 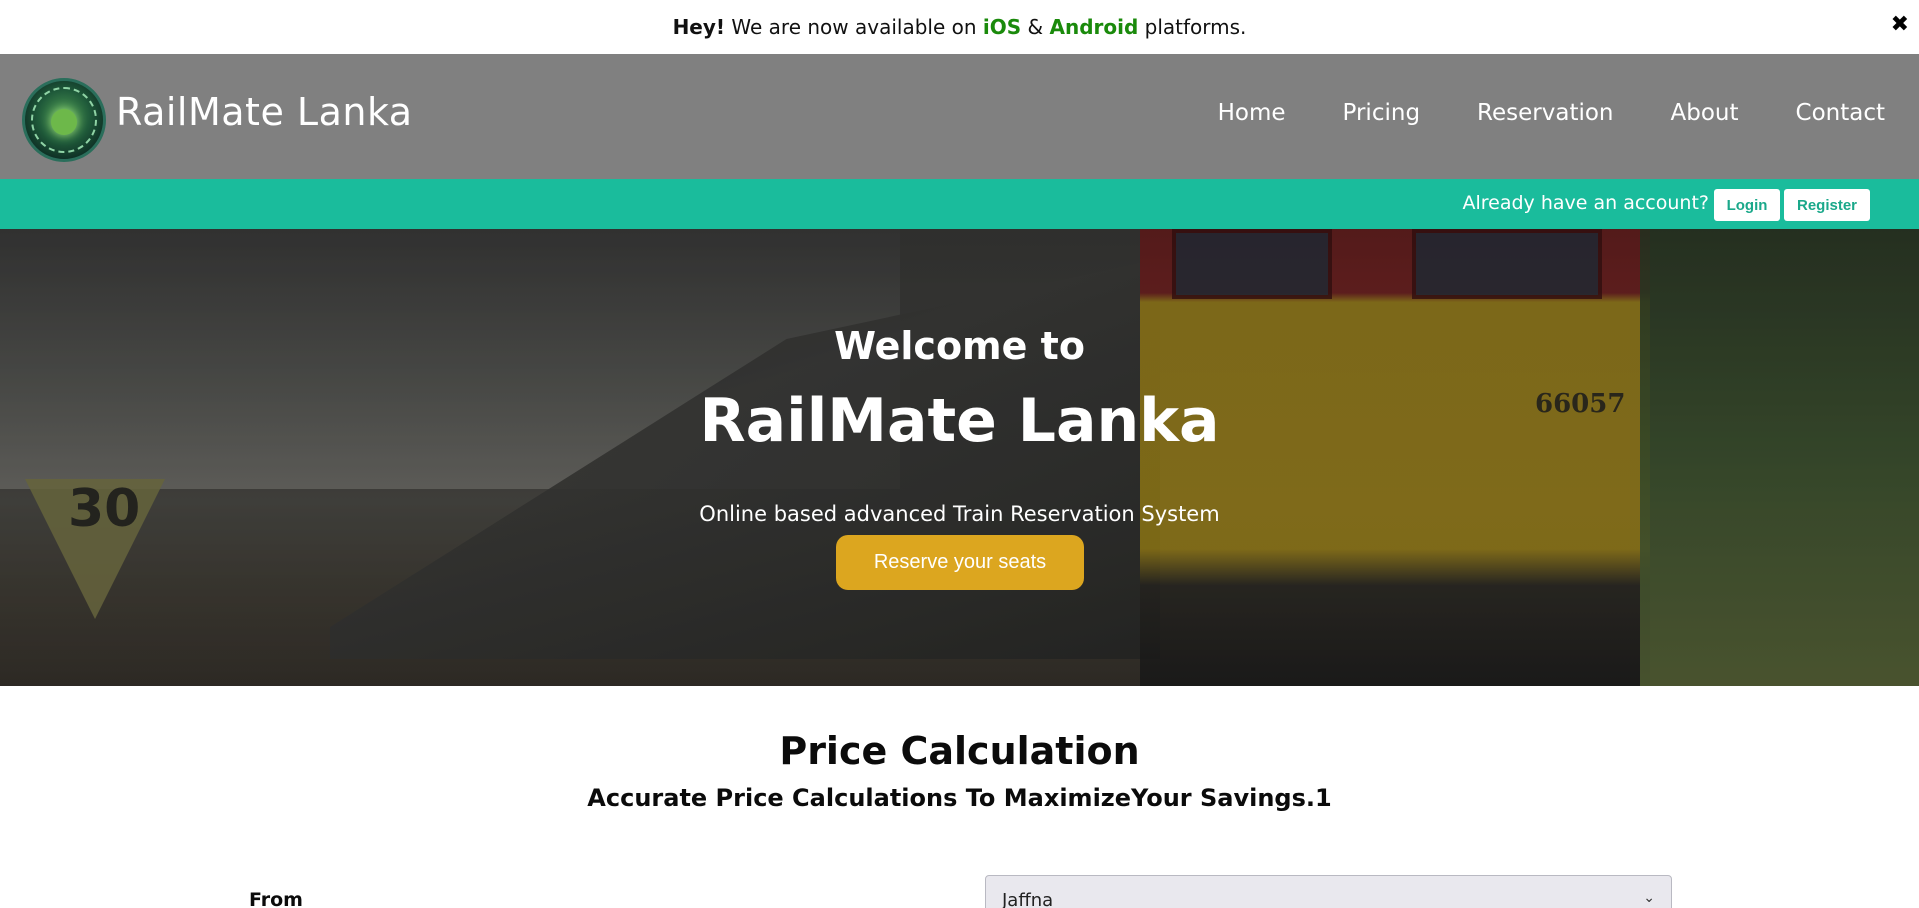 I want to click on hero-welcome: Welcome to, so click(x=959, y=346).